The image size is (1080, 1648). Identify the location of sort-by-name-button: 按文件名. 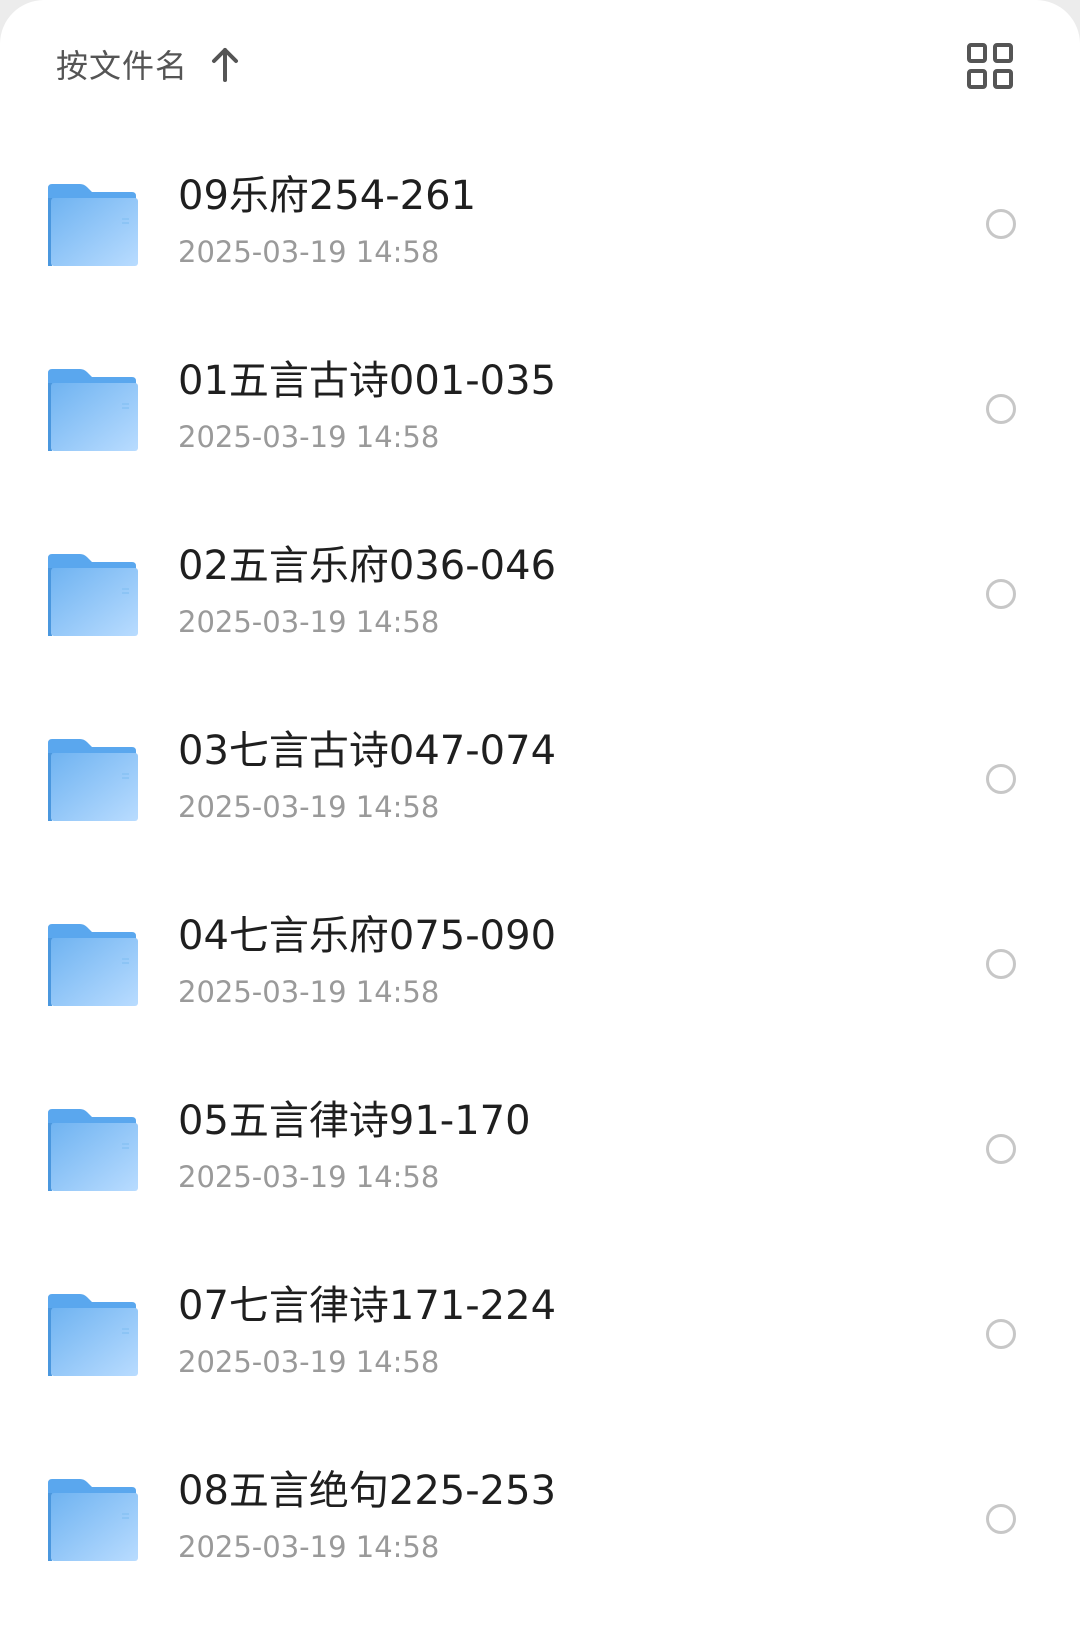
(148, 64).